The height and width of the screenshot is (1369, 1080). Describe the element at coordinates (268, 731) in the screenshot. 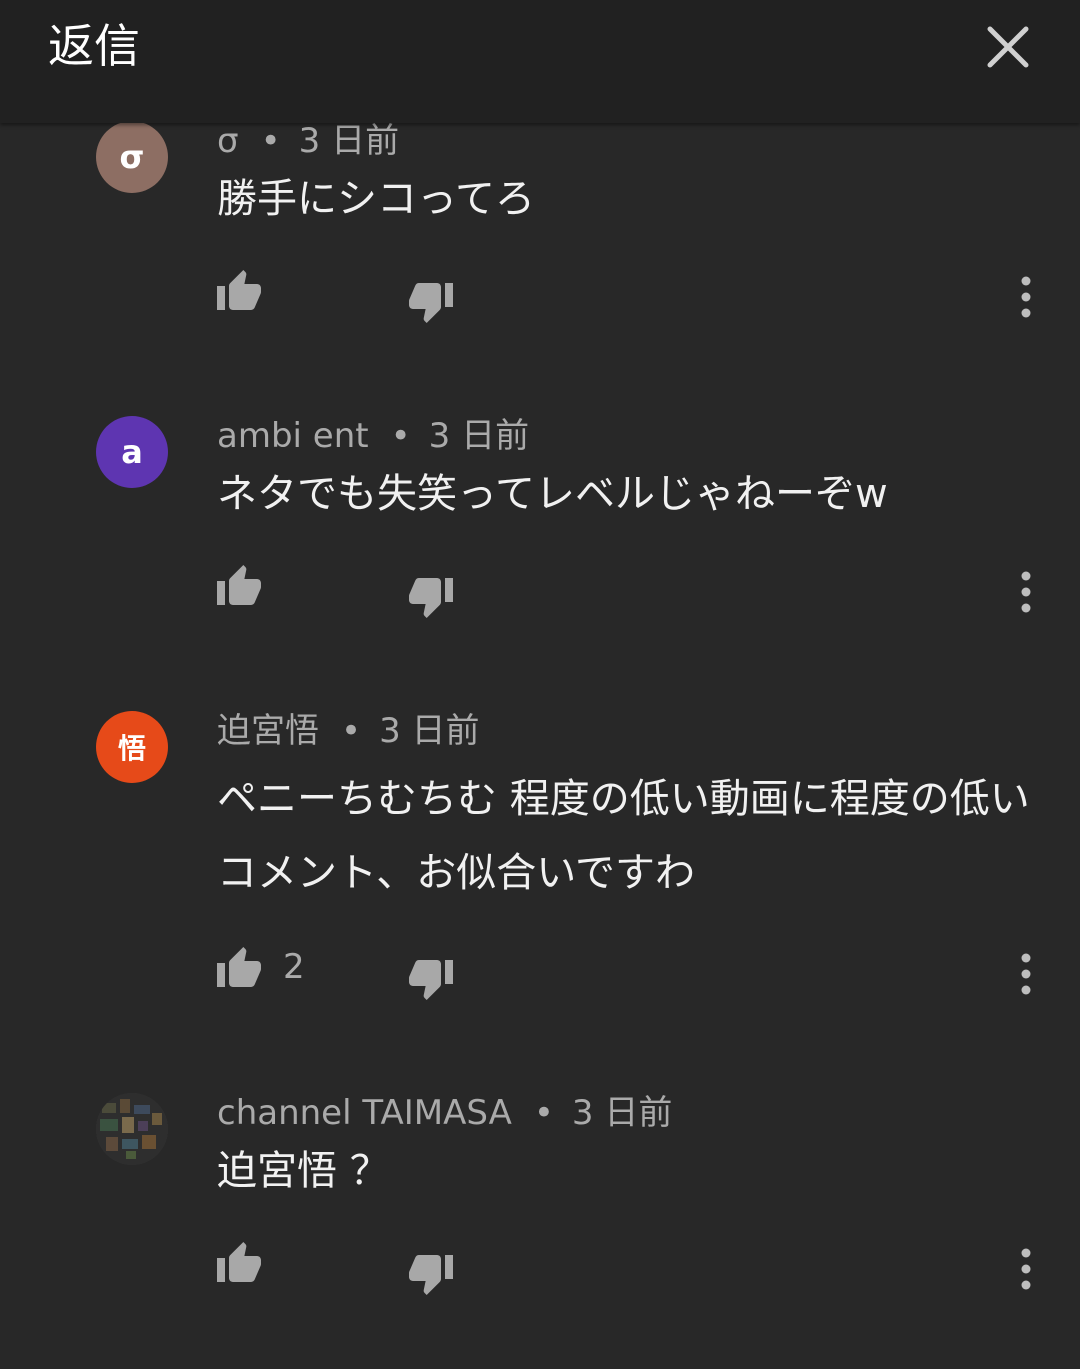

I see `comment-author: 迫宮悟` at that location.